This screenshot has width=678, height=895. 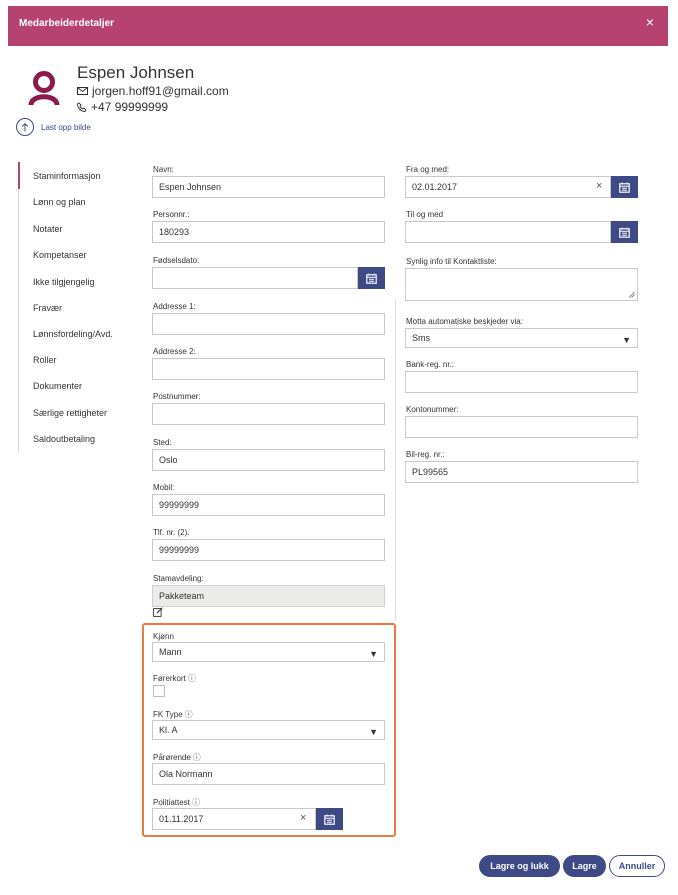 What do you see at coordinates (168, 730) in the screenshot?
I see `fk-type-value: Kl. A` at bounding box center [168, 730].